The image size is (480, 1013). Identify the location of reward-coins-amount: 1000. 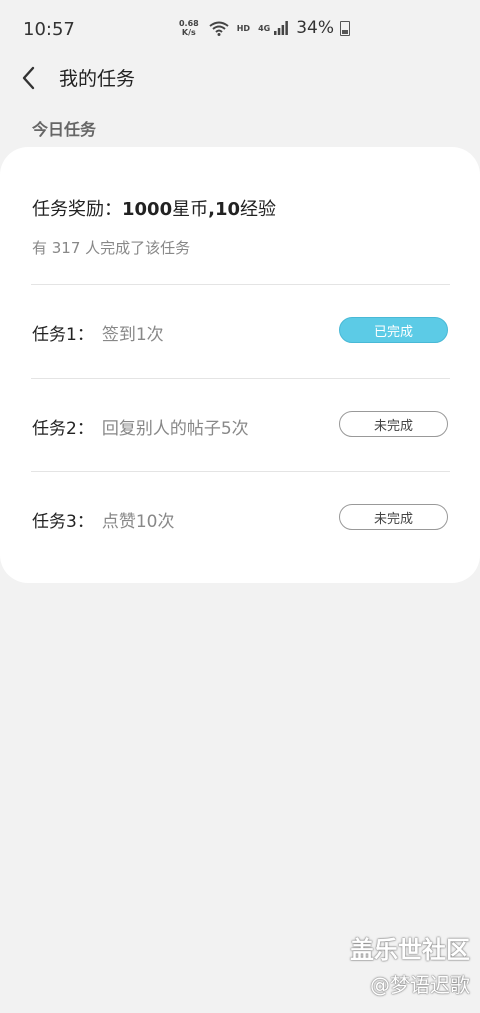
(147, 209).